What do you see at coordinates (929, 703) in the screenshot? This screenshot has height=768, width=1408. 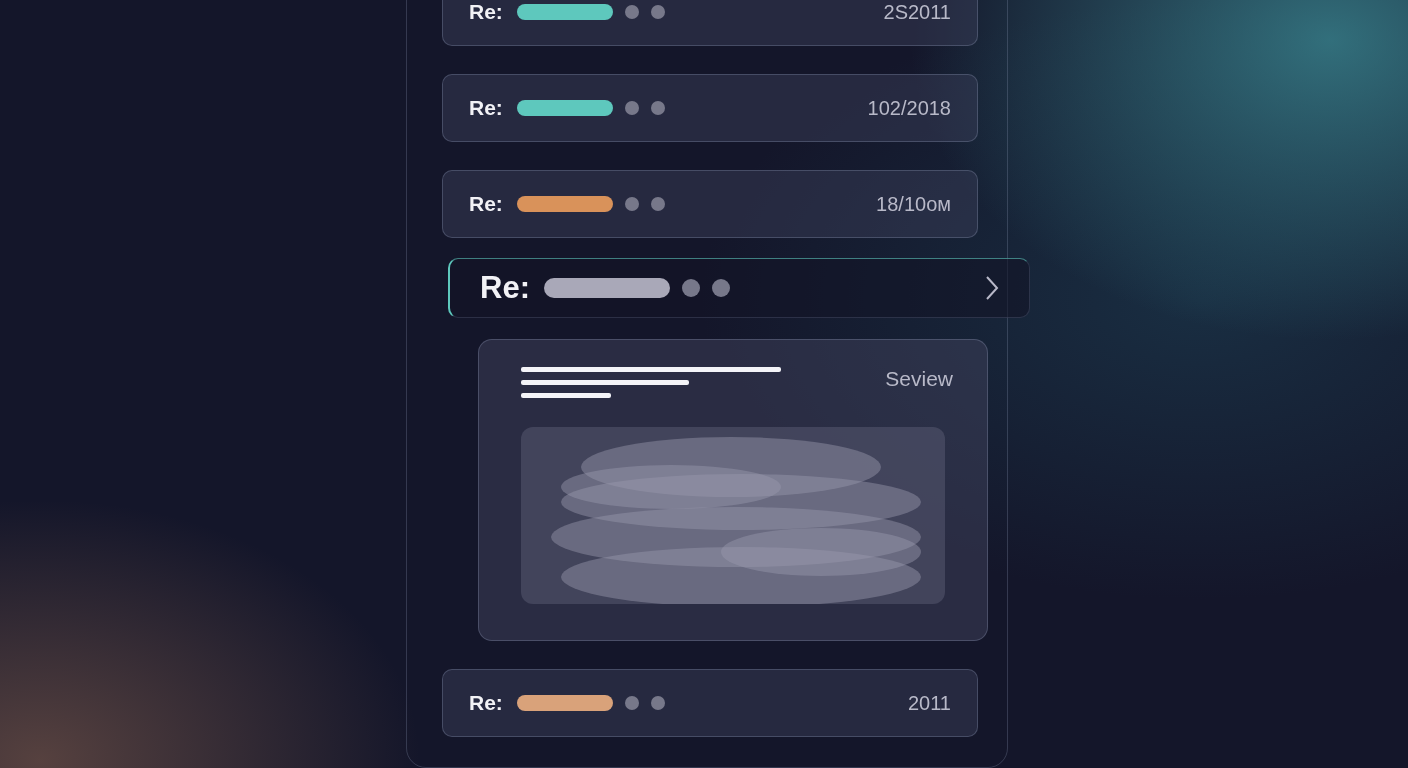 I see `message-date: 2011` at bounding box center [929, 703].